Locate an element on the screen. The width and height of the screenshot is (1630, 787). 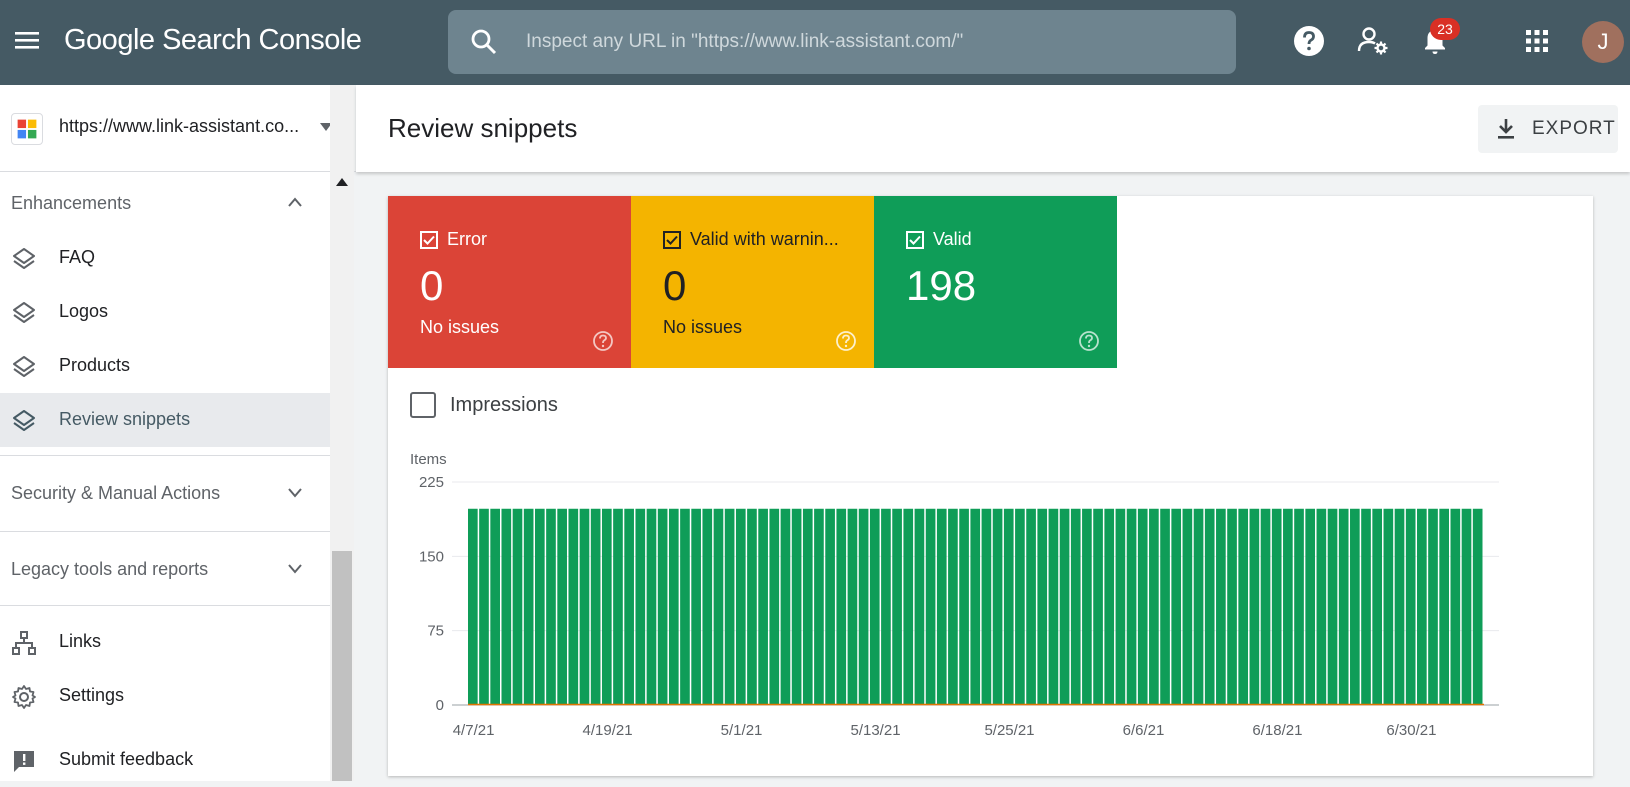
account-avatar: J is located at coordinates (1603, 42).